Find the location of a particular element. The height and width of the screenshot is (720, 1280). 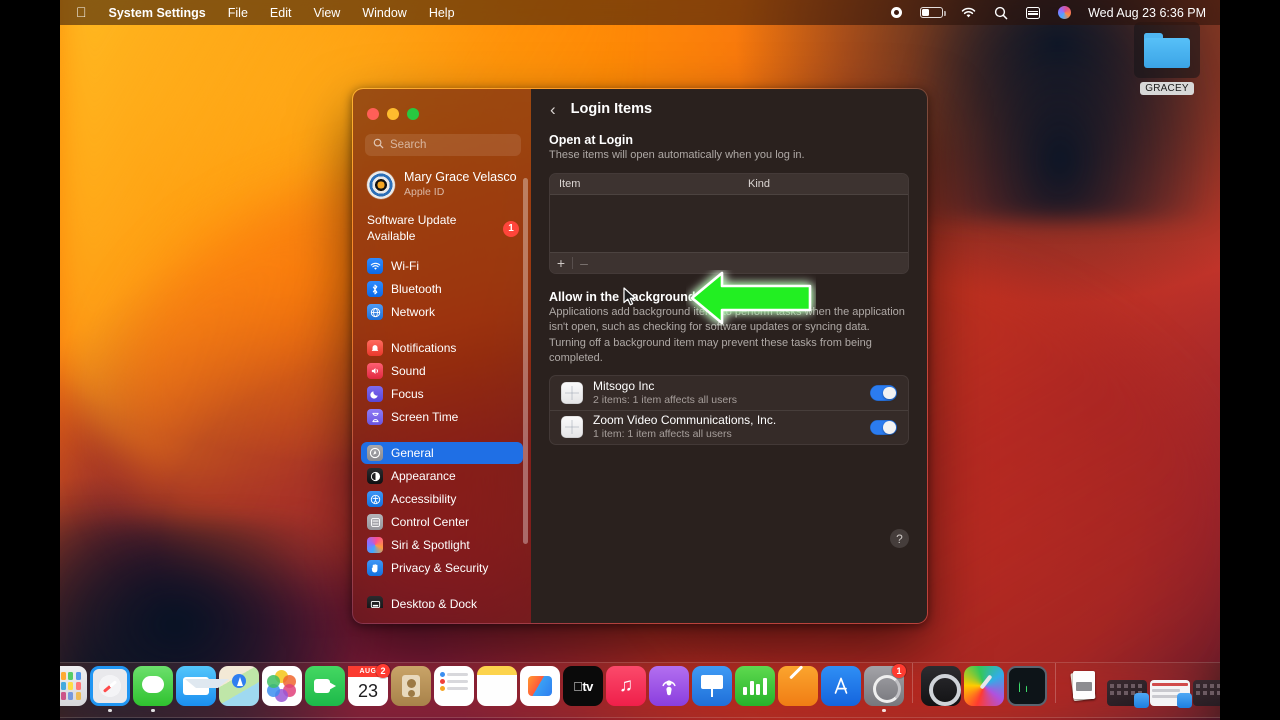

sidebar-item-network: Network is located at coordinates (442, 312).